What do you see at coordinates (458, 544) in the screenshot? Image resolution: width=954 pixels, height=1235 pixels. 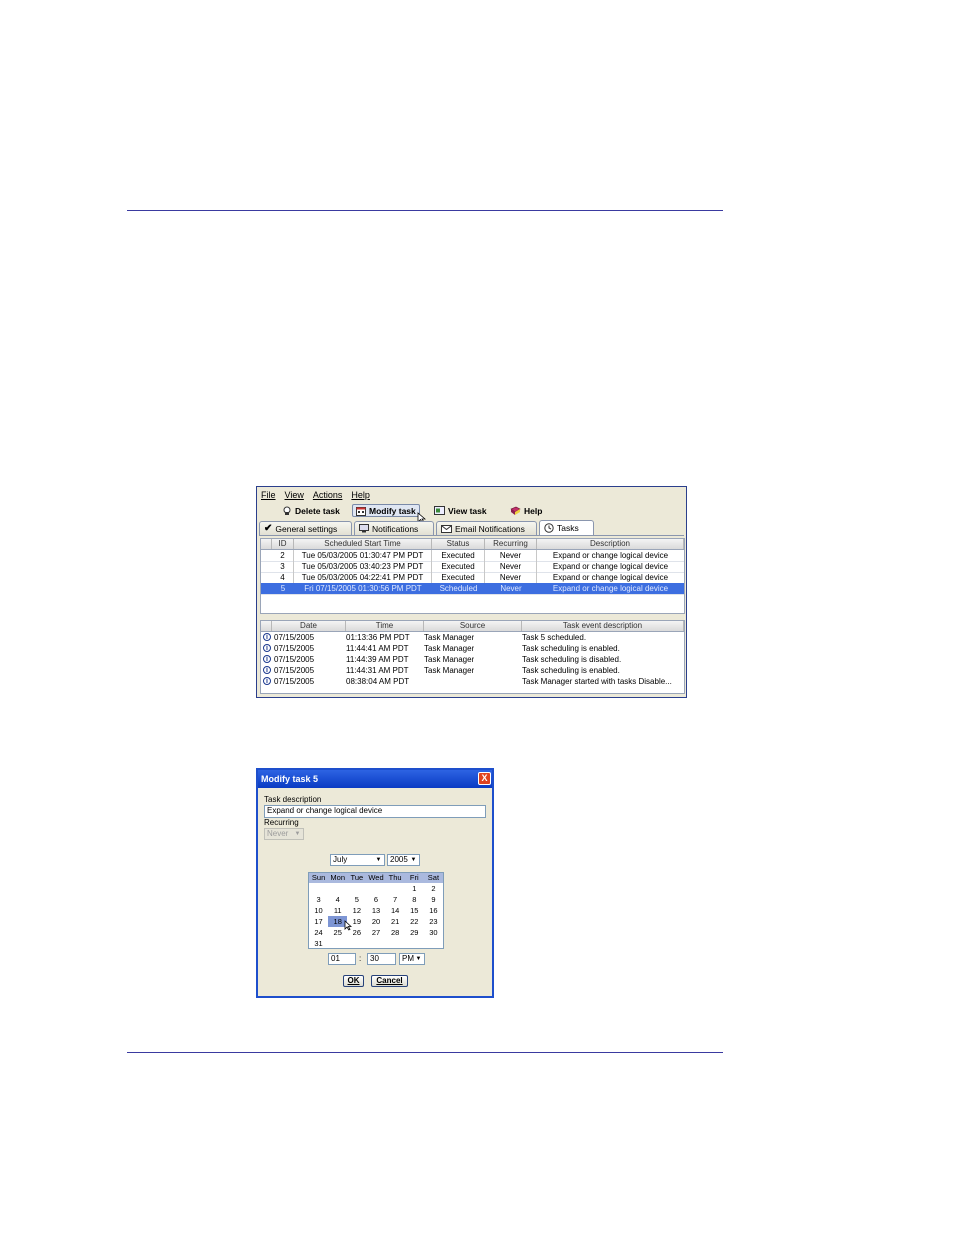 I see `col-status: Status` at bounding box center [458, 544].